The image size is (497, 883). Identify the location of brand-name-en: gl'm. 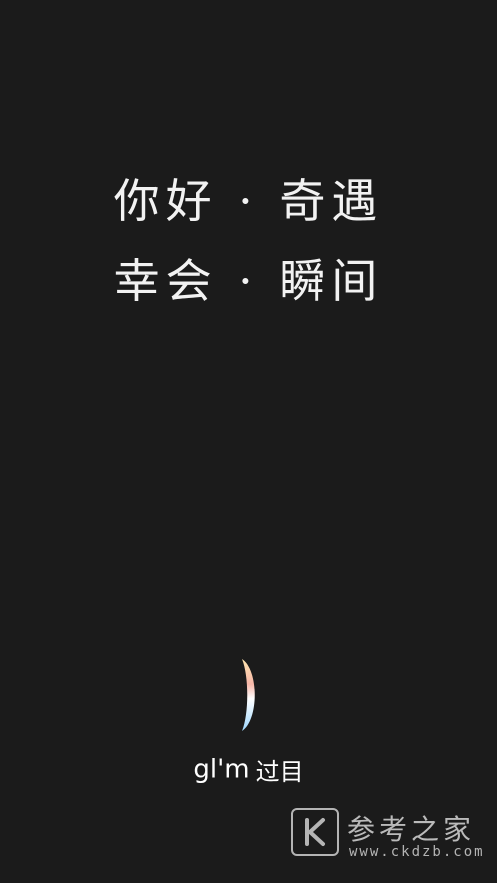
(221, 769).